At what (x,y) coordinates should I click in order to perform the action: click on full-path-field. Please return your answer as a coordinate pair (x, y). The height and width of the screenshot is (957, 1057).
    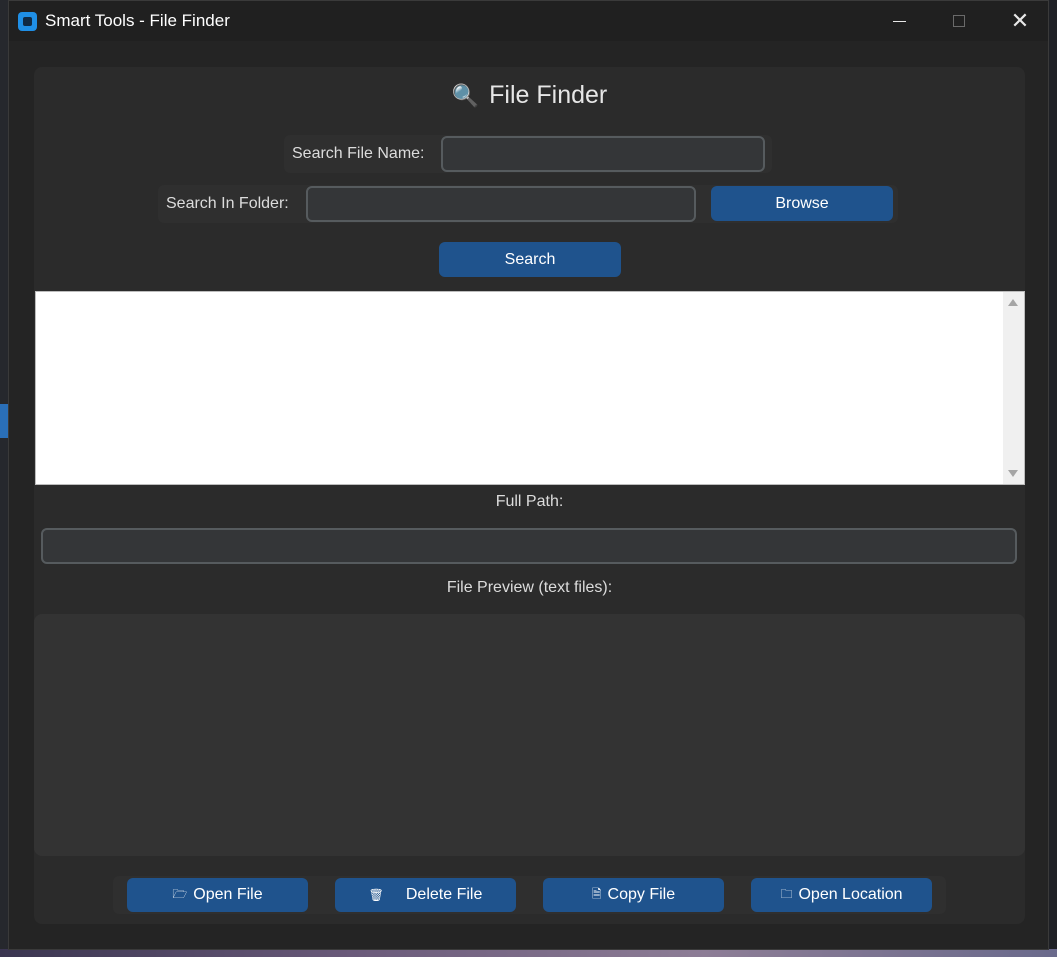
    Looking at the image, I should click on (529, 546).